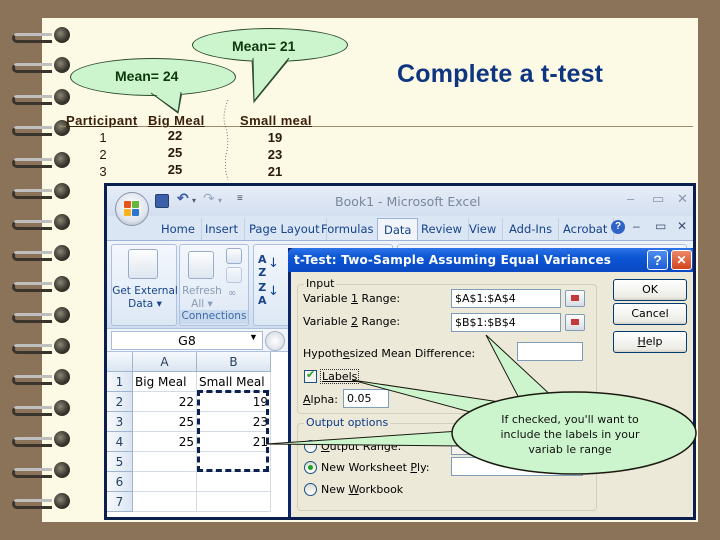  I want to click on undo-dropdown-icon: ▾, so click(194, 206).